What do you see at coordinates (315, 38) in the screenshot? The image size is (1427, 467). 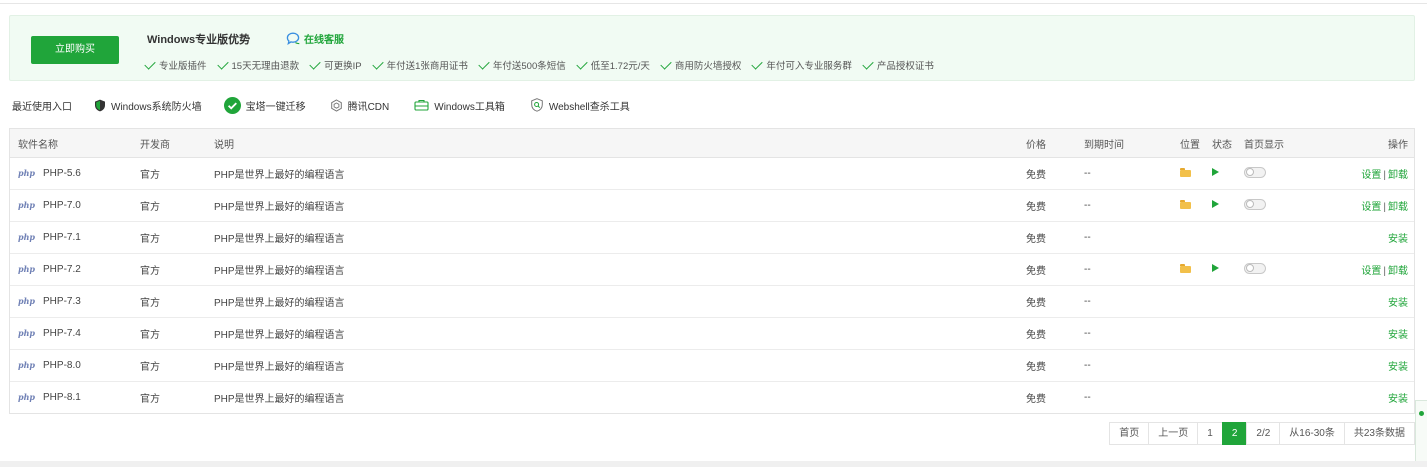 I see `online-service-link: 在线客服` at bounding box center [315, 38].